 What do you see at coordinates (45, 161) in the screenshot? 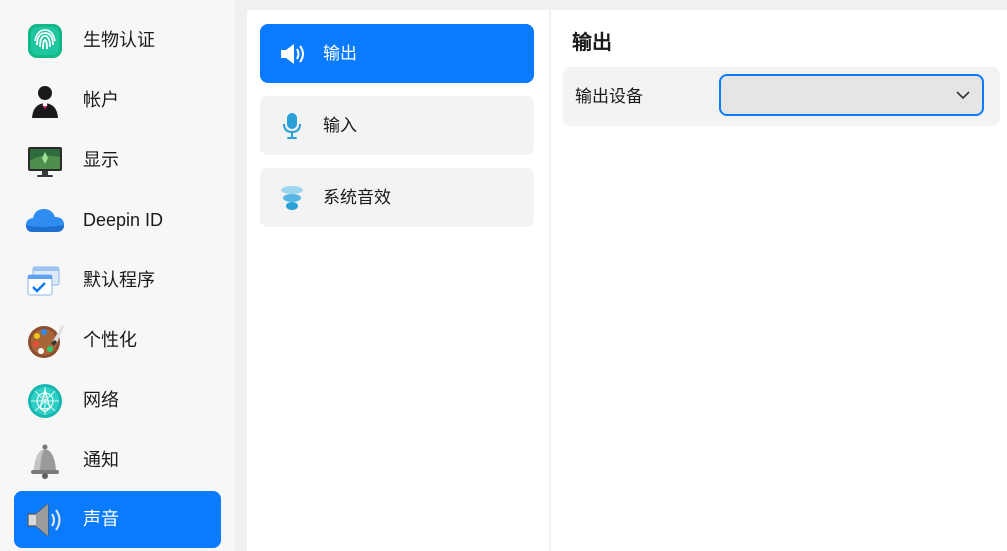
I see `display-monitor-icon` at bounding box center [45, 161].